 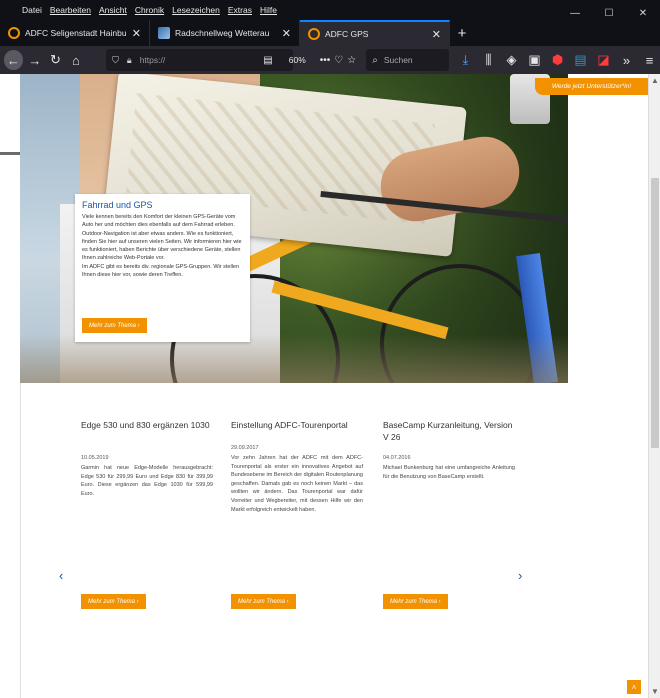 I want to click on carousel-prev-icon: ‹, so click(x=61, y=575).